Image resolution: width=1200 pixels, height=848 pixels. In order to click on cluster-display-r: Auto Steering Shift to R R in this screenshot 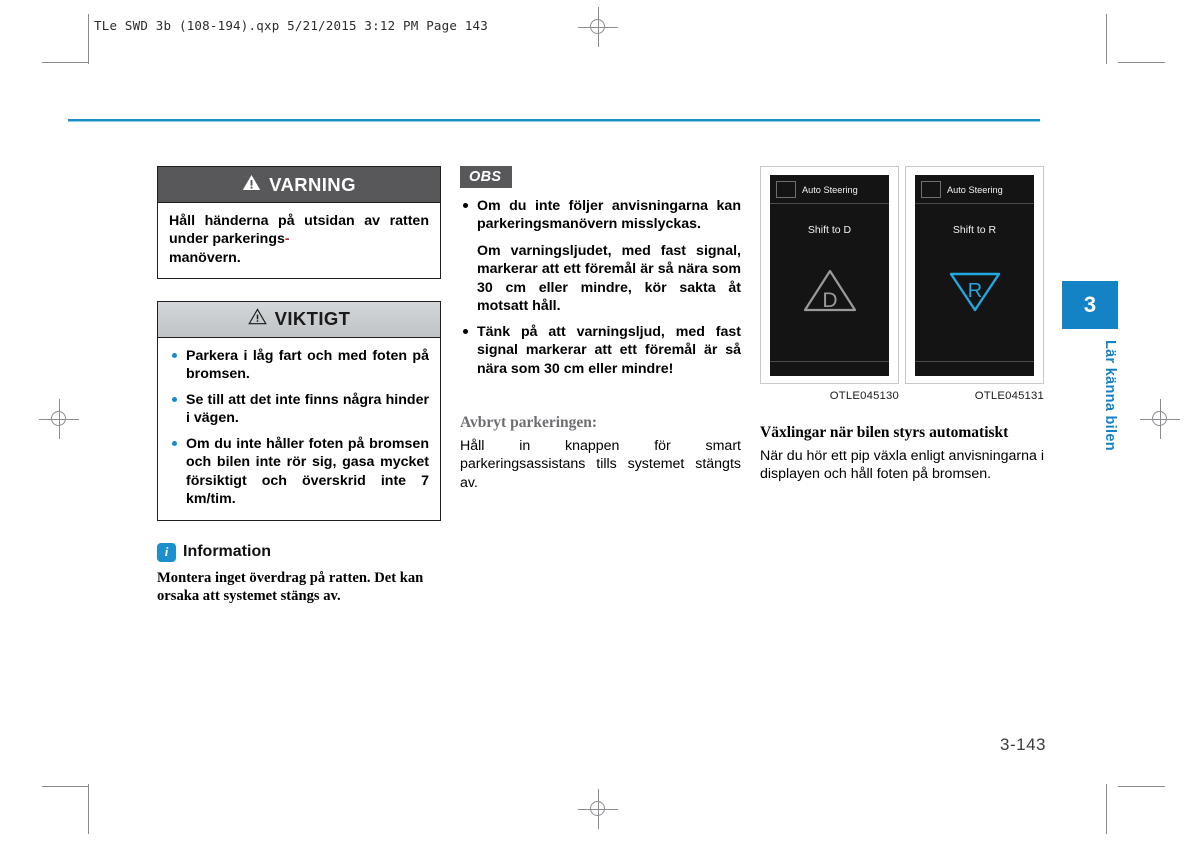, I will do `click(974, 275)`.